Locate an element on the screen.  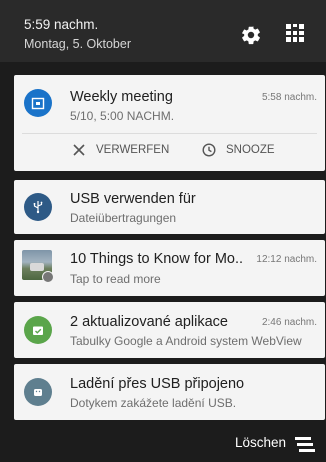
notification-text: Dateiübertragungen is located at coordinates (123, 218).